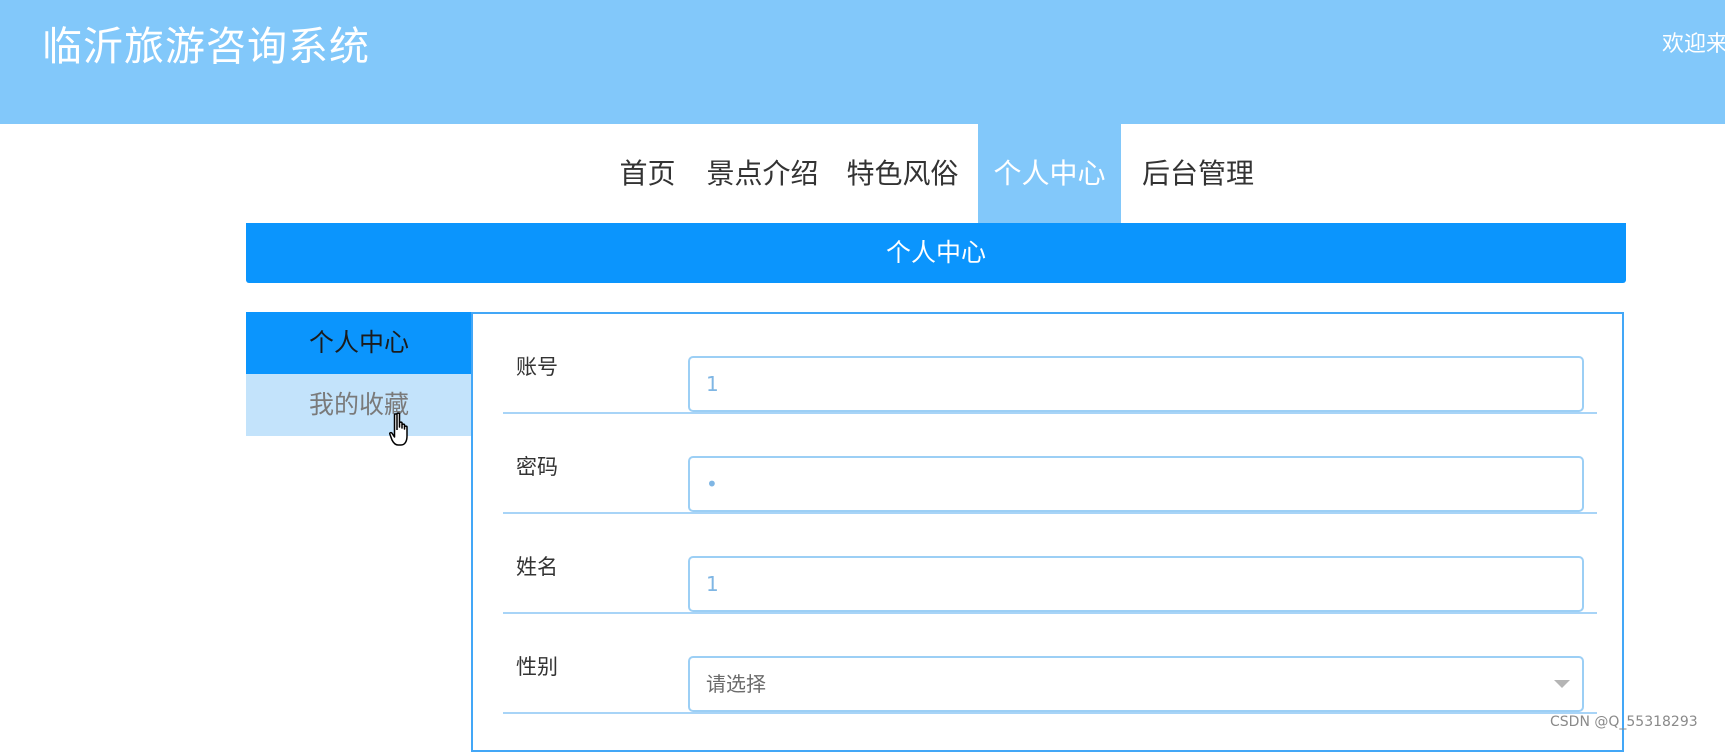 This screenshot has width=1725, height=752. What do you see at coordinates (1693, 44) in the screenshot?
I see `welcome-text: 欢迎来` at bounding box center [1693, 44].